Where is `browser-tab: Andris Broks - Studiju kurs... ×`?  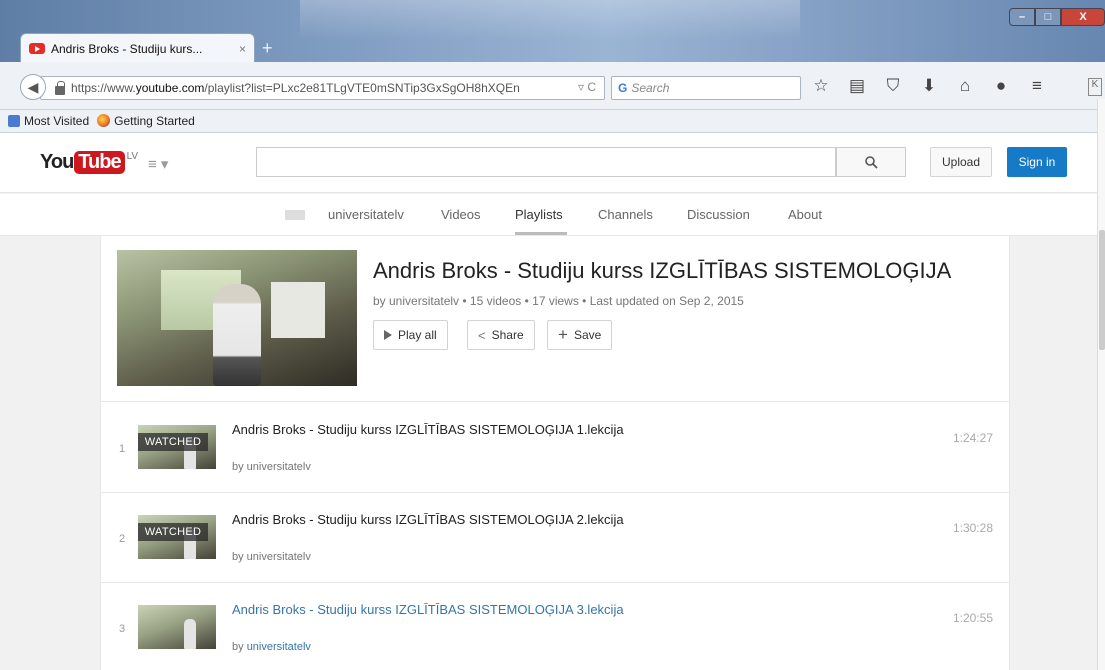
browser-tab: Andris Broks - Studiju kurs... × is located at coordinates (137, 48).